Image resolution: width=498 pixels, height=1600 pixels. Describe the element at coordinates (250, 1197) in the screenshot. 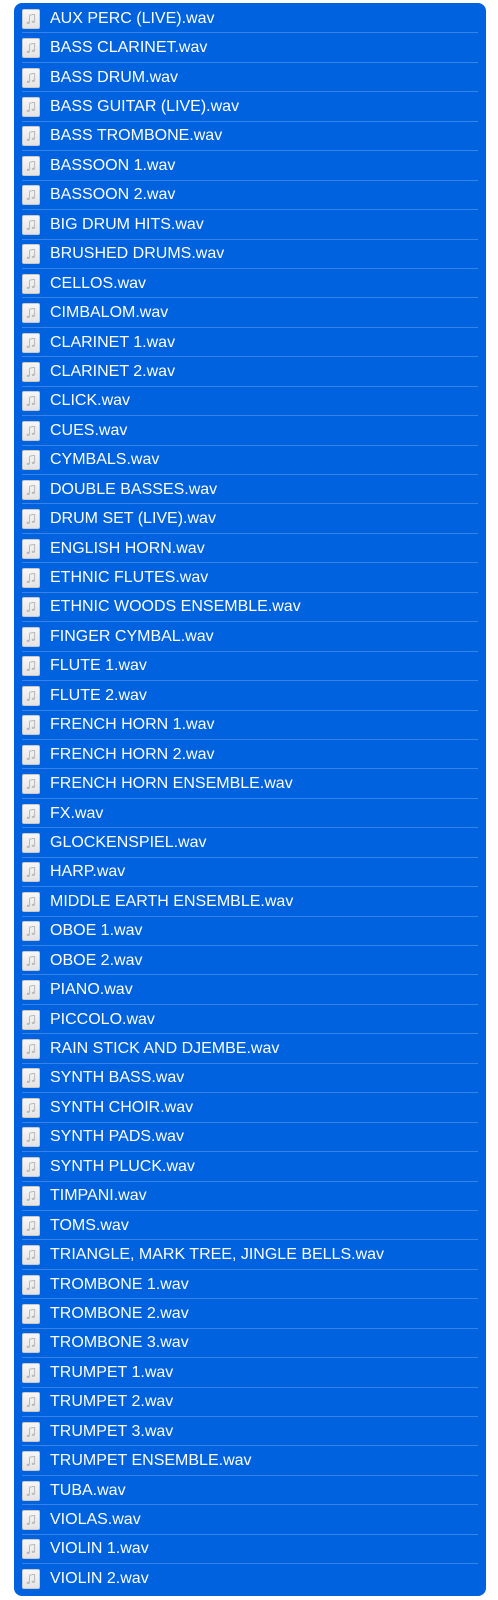

I see `file-row: TIMPANI.wav` at that location.